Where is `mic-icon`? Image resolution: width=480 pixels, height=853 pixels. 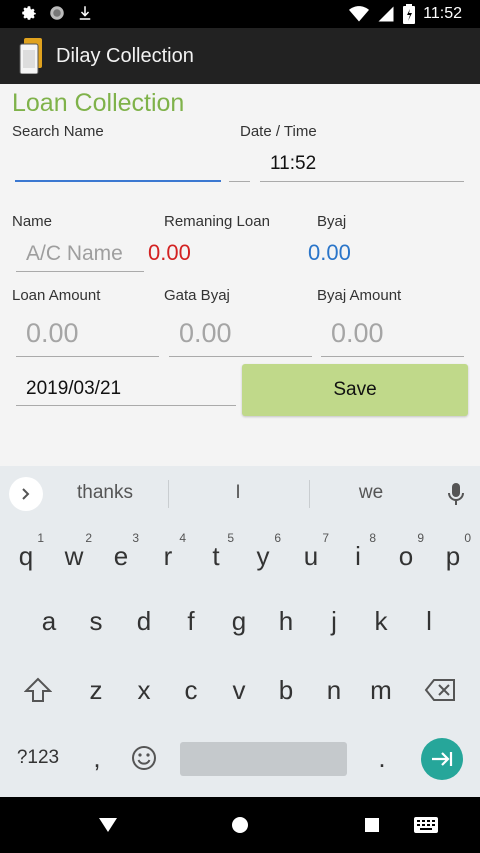 mic-icon is located at coordinates (456, 494).